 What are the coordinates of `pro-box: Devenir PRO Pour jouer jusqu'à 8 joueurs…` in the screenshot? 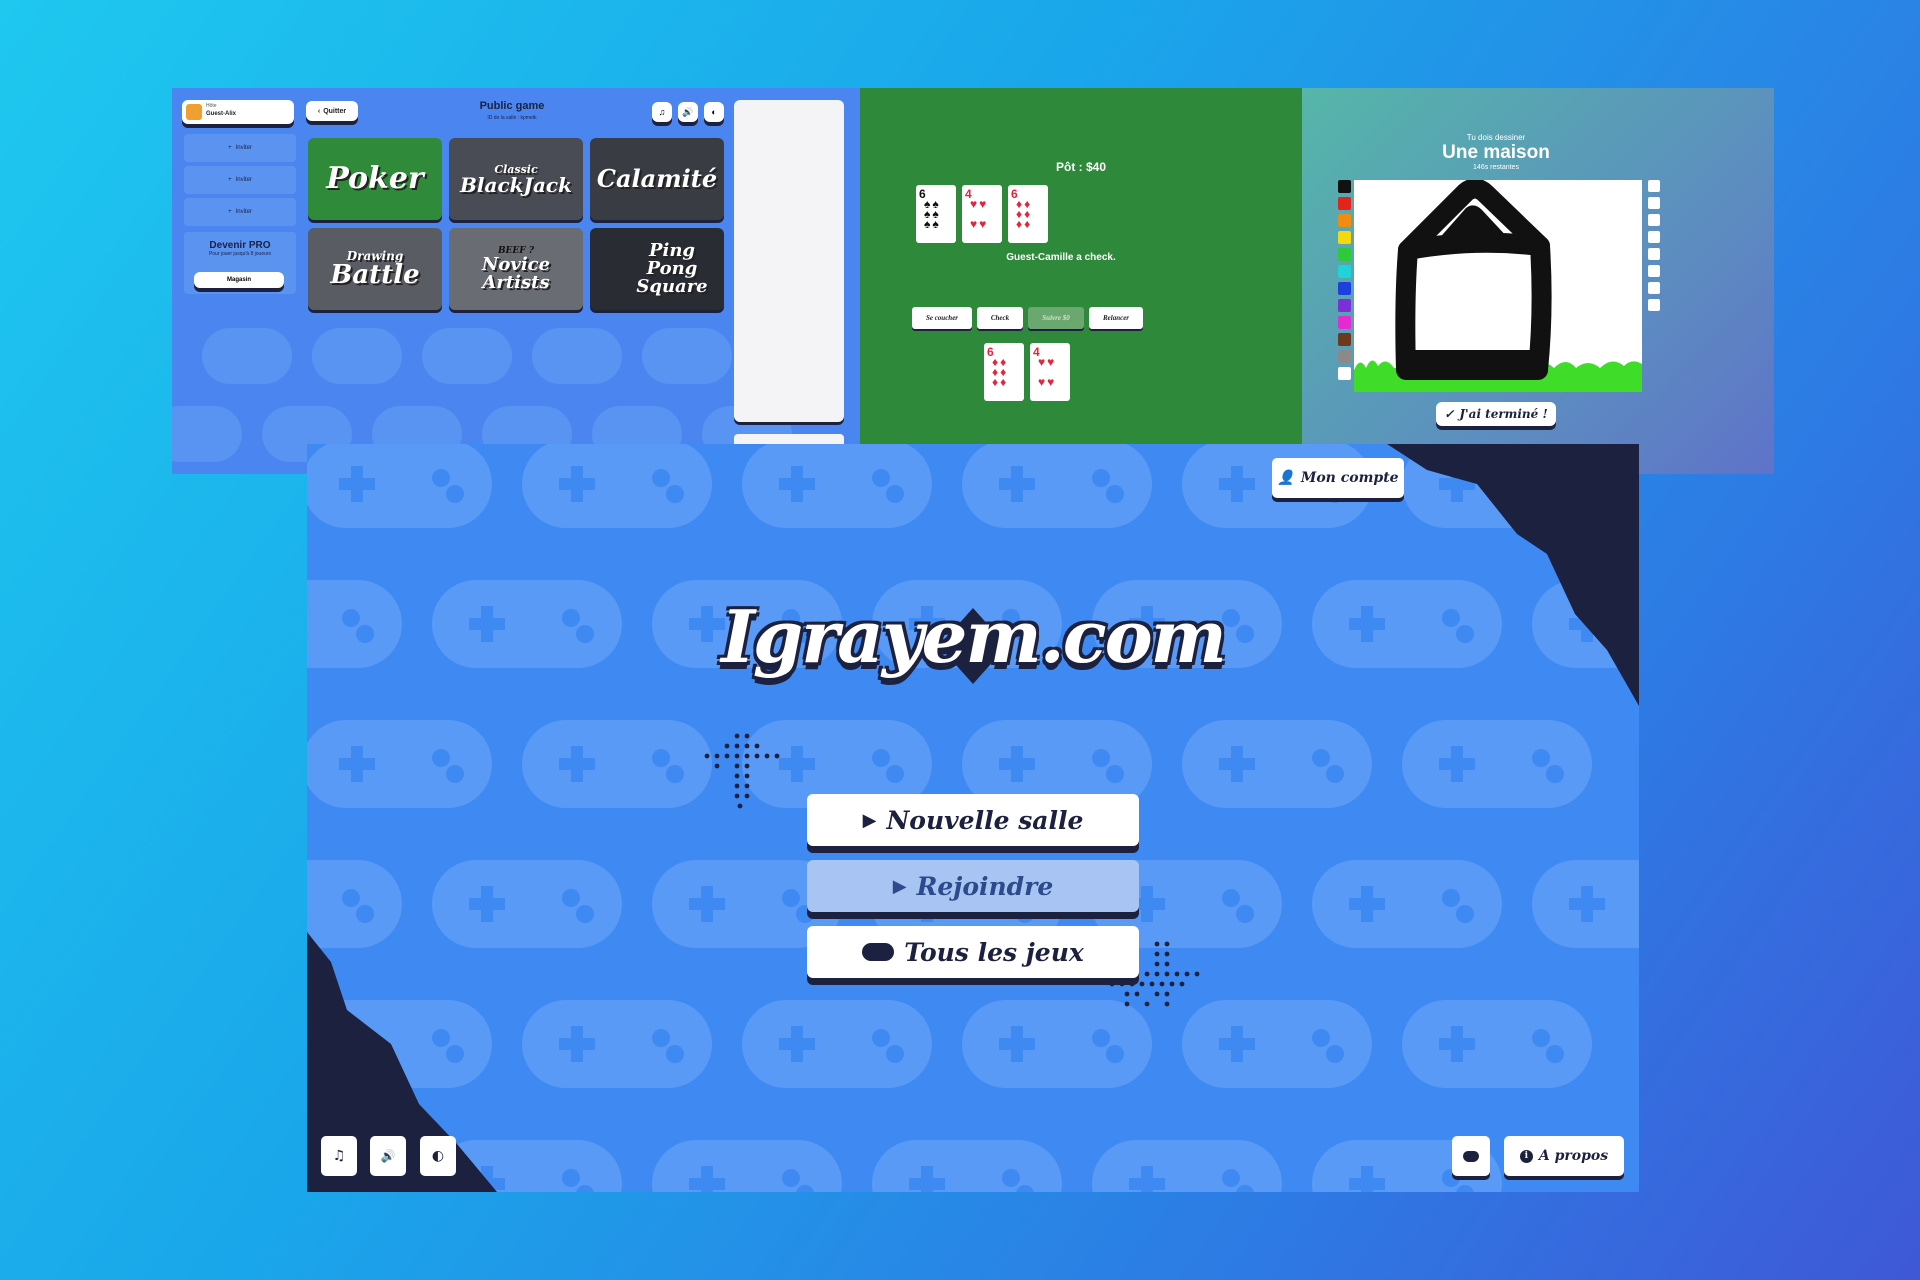 It's located at (240, 263).